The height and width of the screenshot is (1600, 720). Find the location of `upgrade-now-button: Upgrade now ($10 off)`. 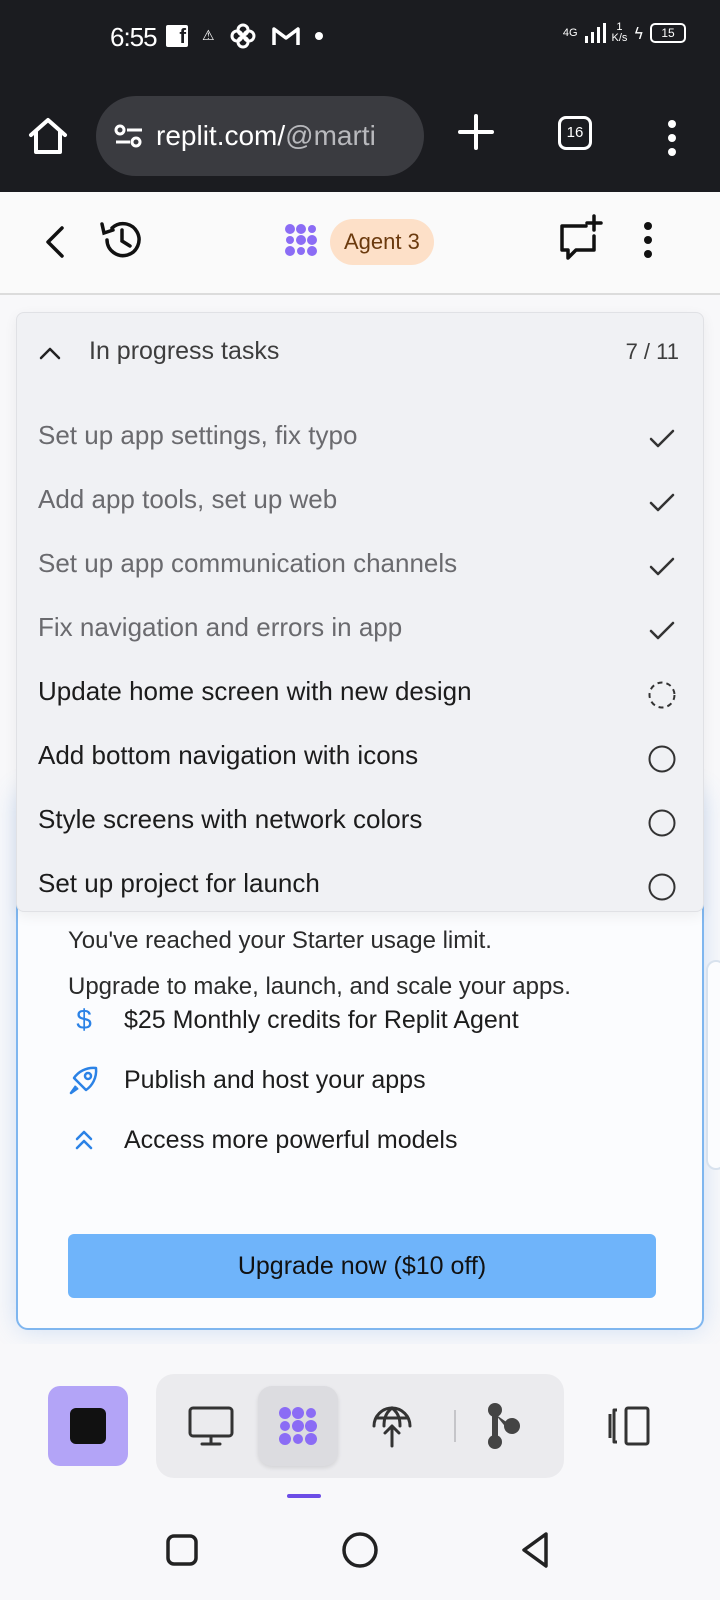

upgrade-now-button: Upgrade now ($10 off) is located at coordinates (362, 1266).